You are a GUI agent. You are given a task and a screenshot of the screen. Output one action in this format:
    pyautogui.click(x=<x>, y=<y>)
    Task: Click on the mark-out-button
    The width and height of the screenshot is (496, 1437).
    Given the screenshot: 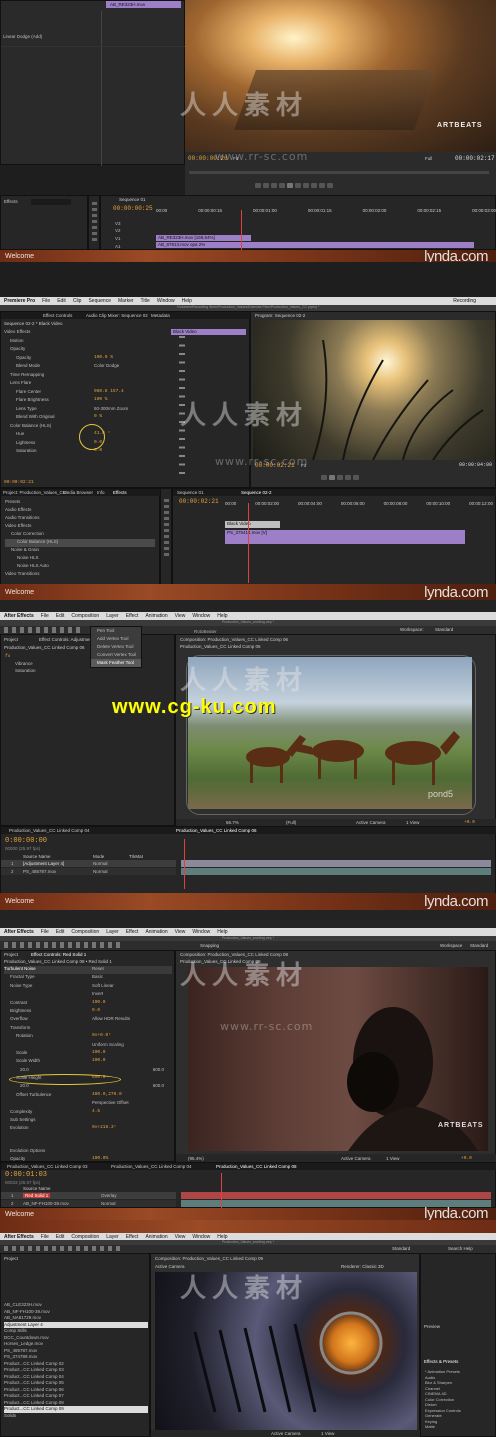 What is the action you would take?
    pyautogui.click(x=266, y=185)
    